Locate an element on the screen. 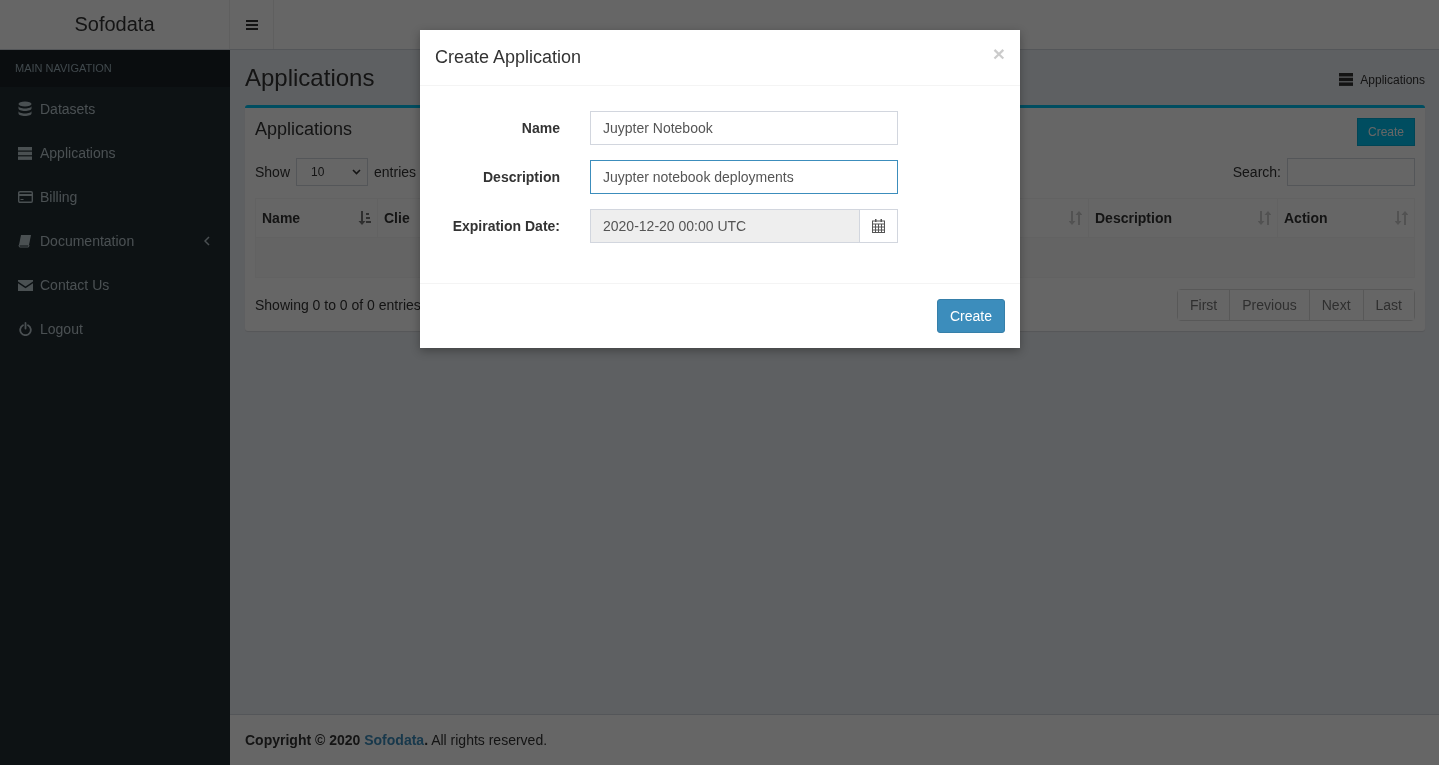  field-label: Expiration Date: is located at coordinates (505, 226).